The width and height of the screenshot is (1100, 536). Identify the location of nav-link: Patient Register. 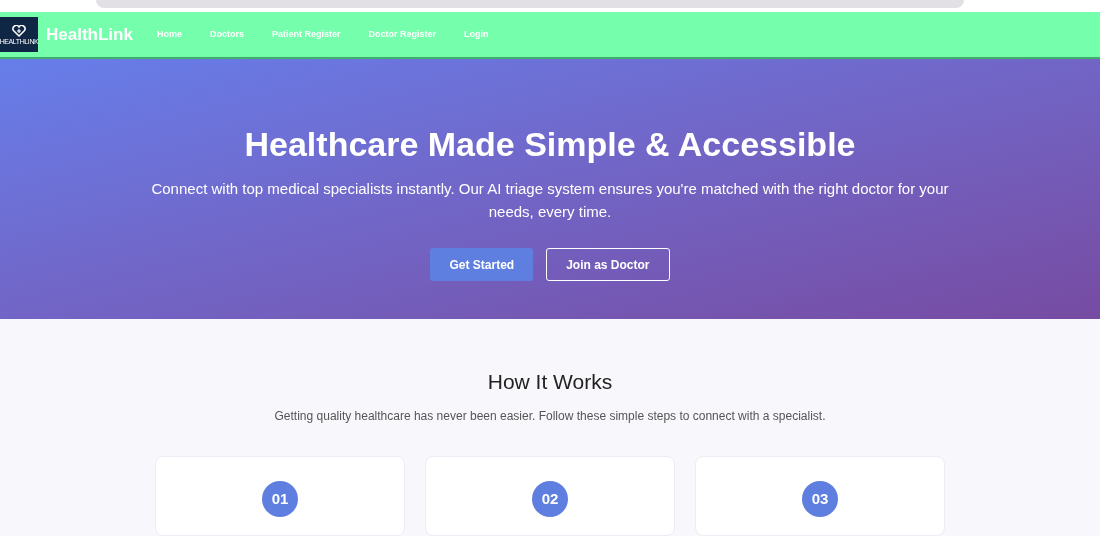
(306, 35).